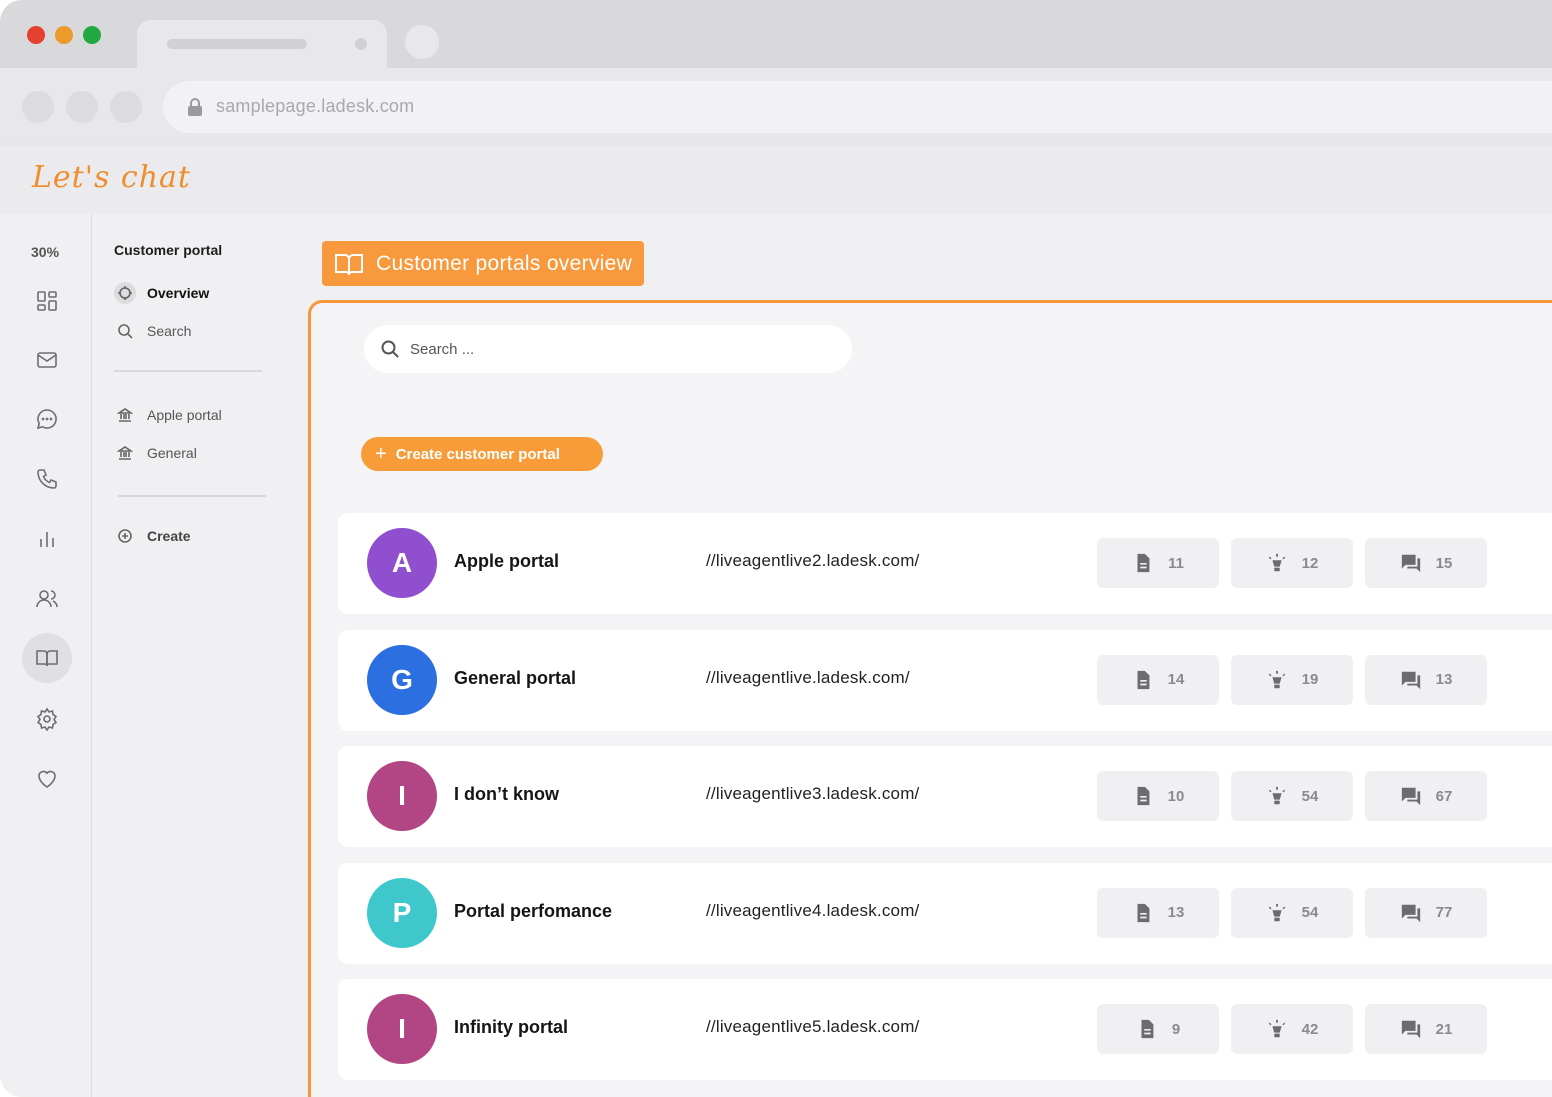 Image resolution: width=1552 pixels, height=1097 pixels. Describe the element at coordinates (1158, 912) in the screenshot. I see `articles-count-badge: 13` at that location.